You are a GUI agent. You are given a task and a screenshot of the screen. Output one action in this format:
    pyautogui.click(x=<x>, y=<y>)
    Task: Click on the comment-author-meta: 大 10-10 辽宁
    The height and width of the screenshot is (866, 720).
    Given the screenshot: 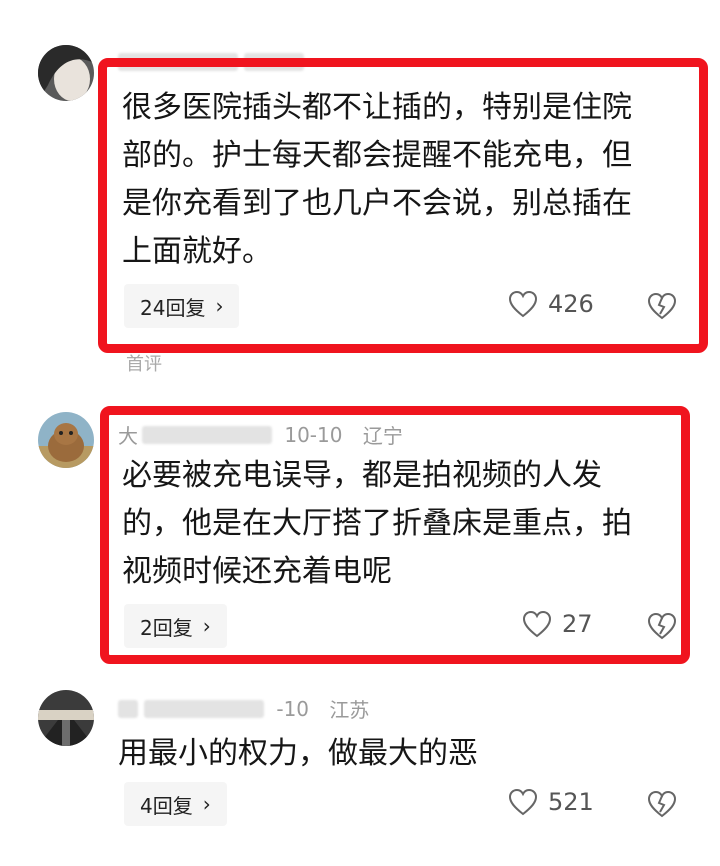 What is the action you would take?
    pyautogui.click(x=267, y=434)
    